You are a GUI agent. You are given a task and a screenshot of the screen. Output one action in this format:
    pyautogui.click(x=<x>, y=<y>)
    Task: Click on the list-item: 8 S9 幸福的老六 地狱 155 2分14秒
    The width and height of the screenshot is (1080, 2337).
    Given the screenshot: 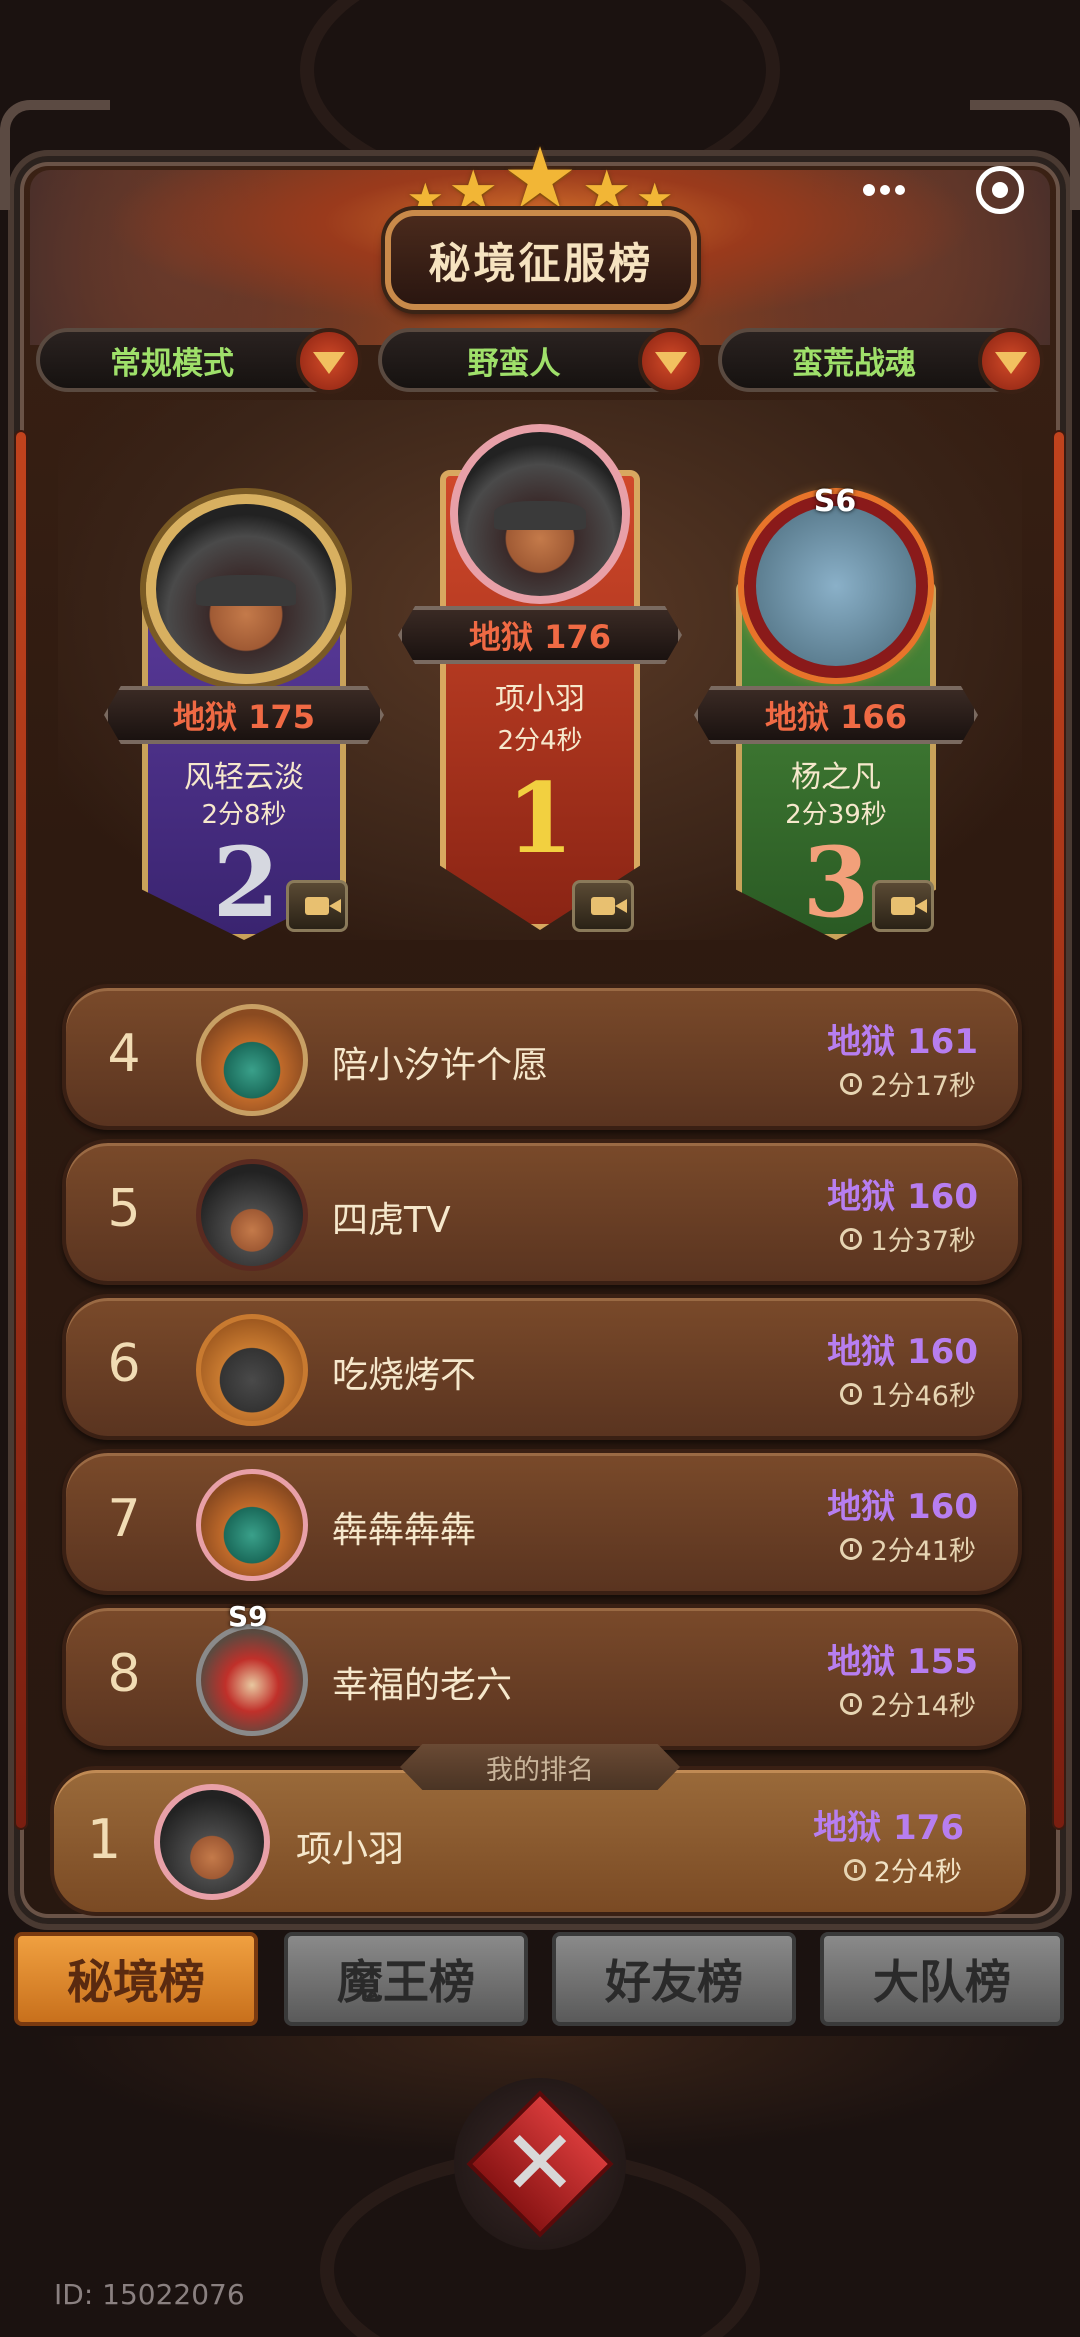 What is the action you would take?
    pyautogui.click(x=542, y=1675)
    